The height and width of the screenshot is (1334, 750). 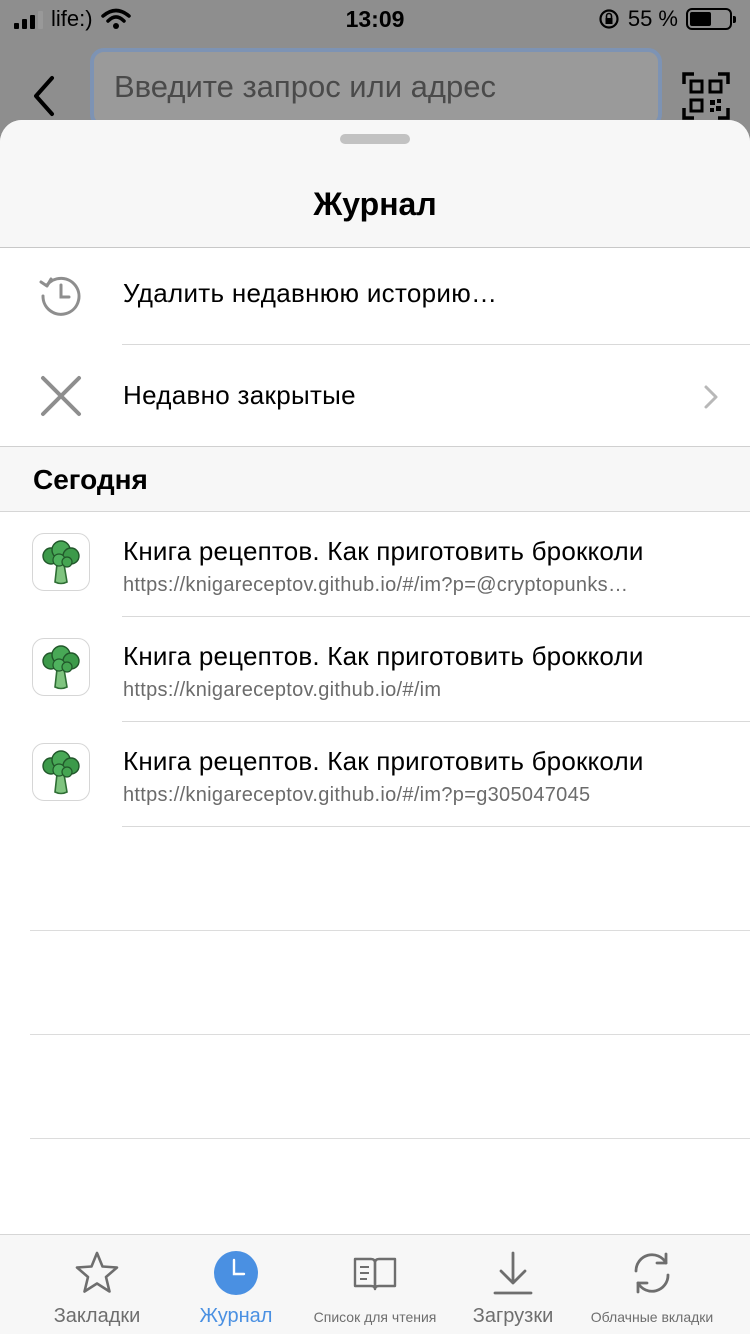 What do you see at coordinates (700, 19) in the screenshot?
I see `battery-fill` at bounding box center [700, 19].